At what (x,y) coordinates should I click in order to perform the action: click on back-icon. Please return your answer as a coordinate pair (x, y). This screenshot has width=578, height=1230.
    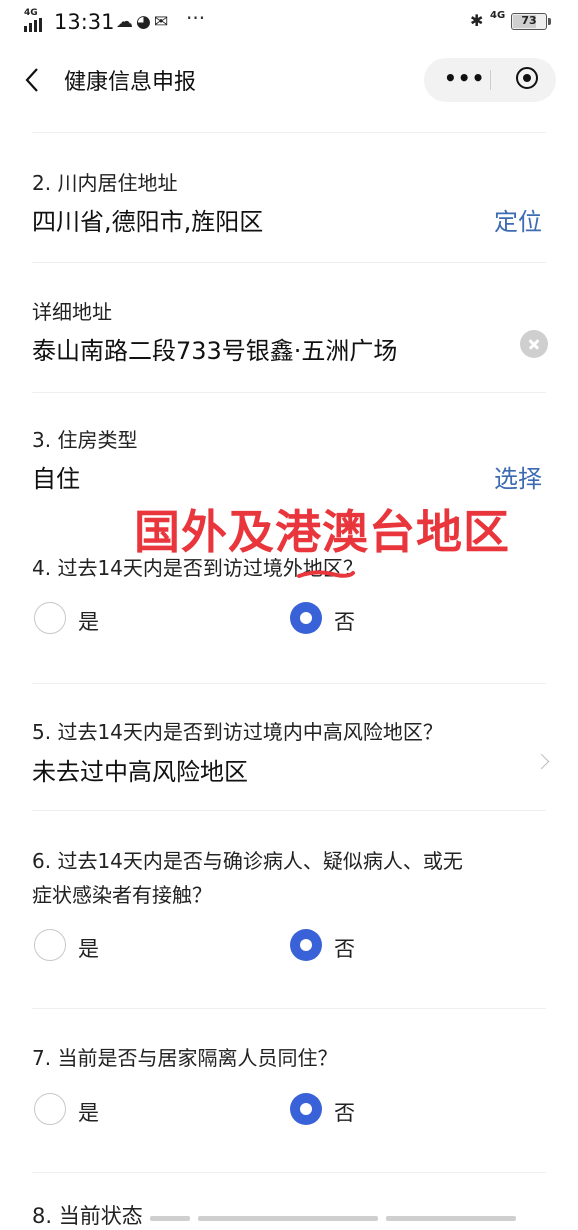
    Looking at the image, I should click on (33, 80).